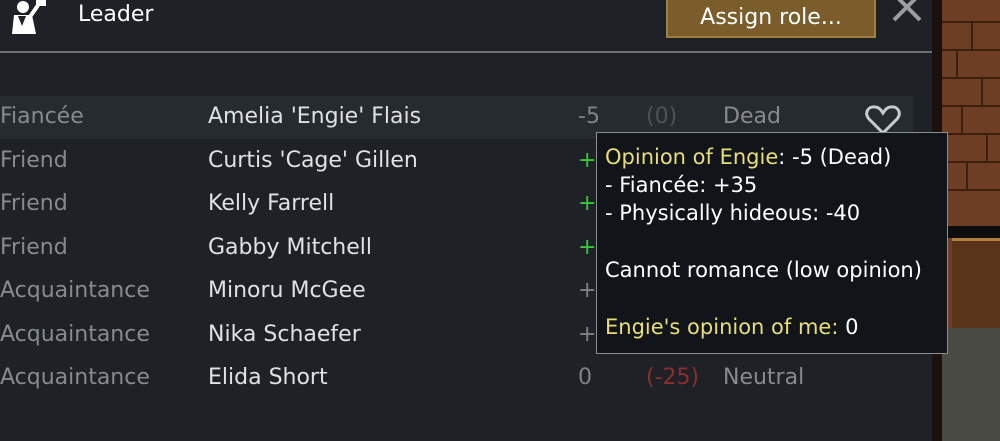 This screenshot has height=441, width=1000. What do you see at coordinates (284, 334) in the screenshot?
I see `pawn-name: Nika Schaefer` at bounding box center [284, 334].